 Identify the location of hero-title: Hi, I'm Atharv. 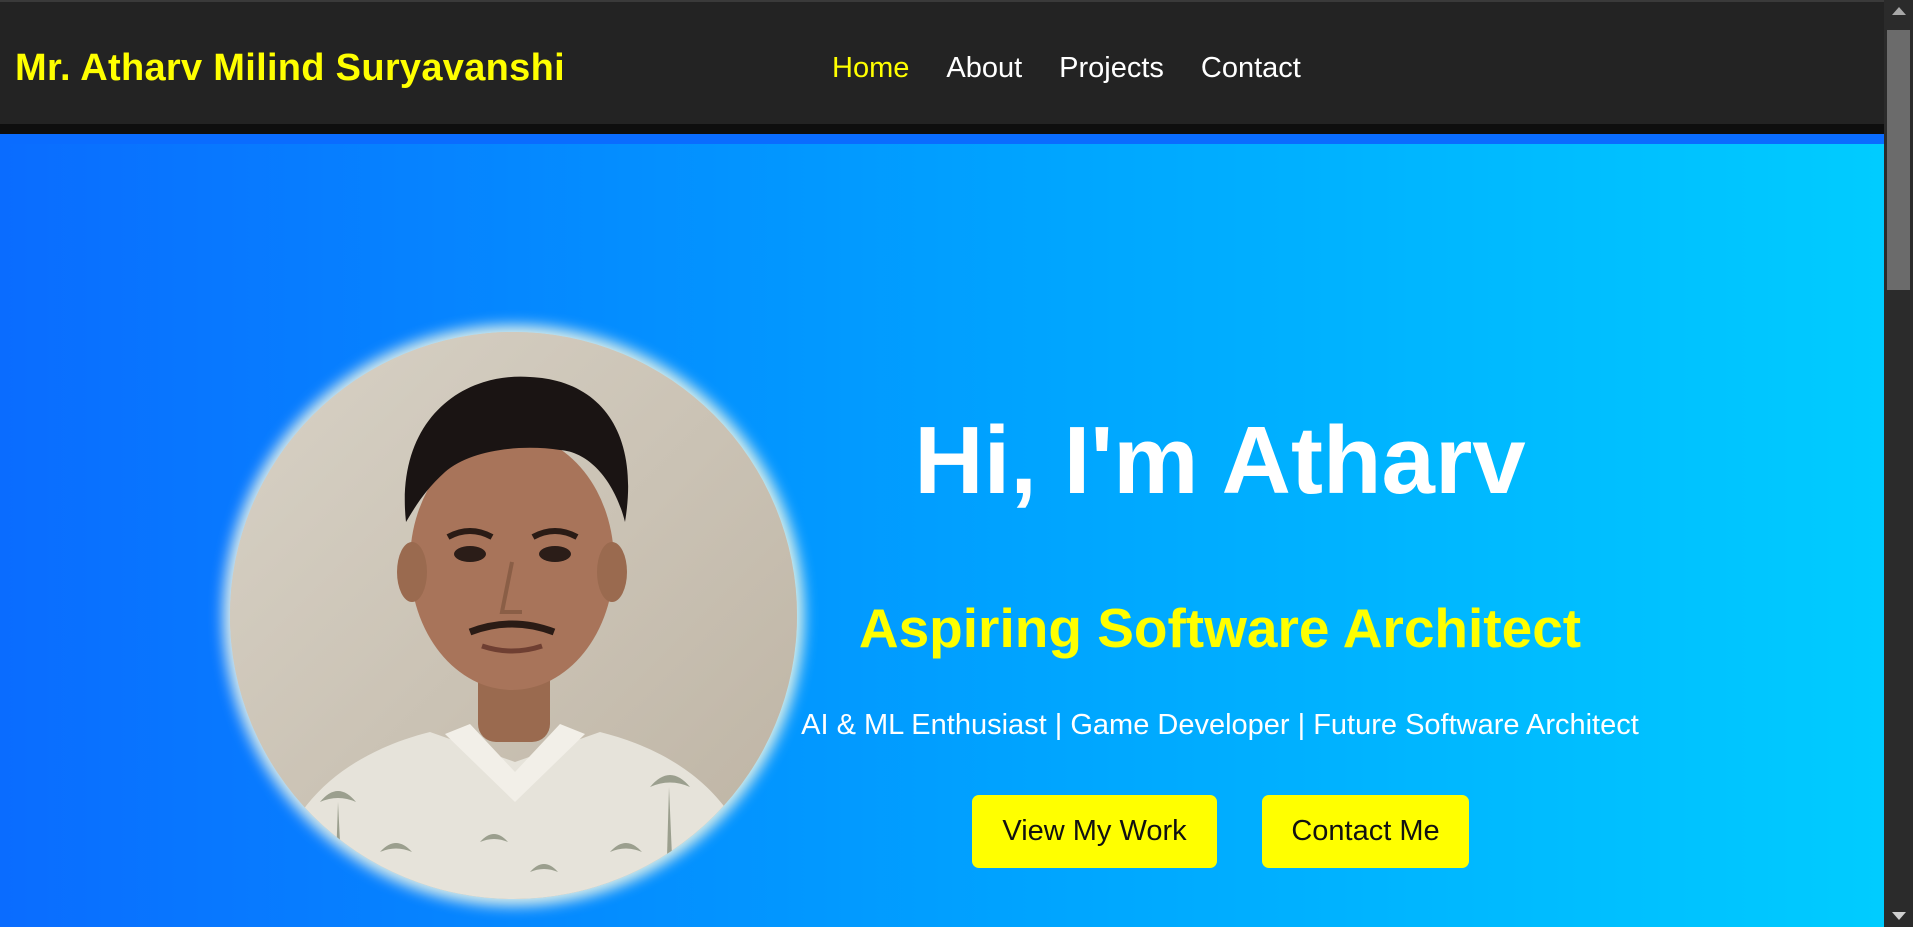
(1220, 460).